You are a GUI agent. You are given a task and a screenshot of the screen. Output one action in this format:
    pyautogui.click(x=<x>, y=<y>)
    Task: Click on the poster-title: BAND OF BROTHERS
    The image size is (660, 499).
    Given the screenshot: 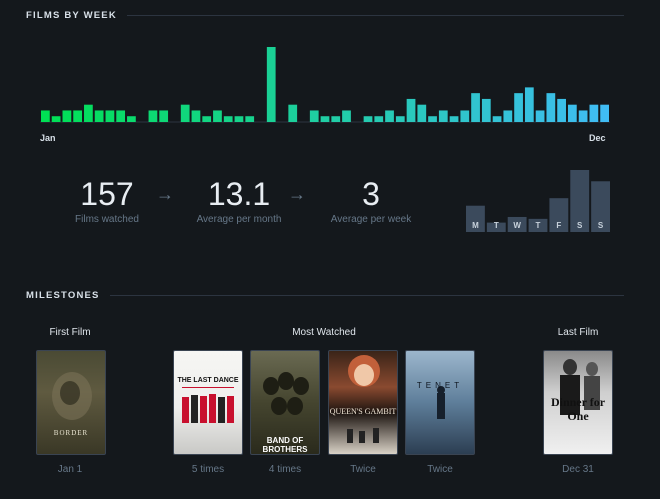 What is the action you would take?
    pyautogui.click(x=285, y=445)
    